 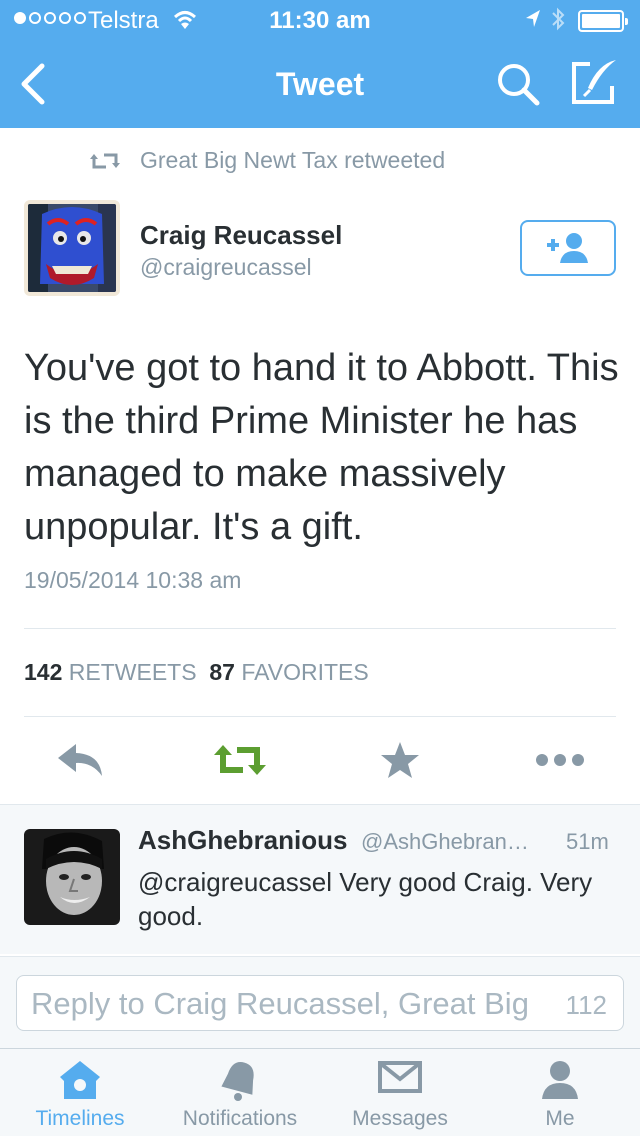 What do you see at coordinates (80, 1080) in the screenshot?
I see `home-icon` at bounding box center [80, 1080].